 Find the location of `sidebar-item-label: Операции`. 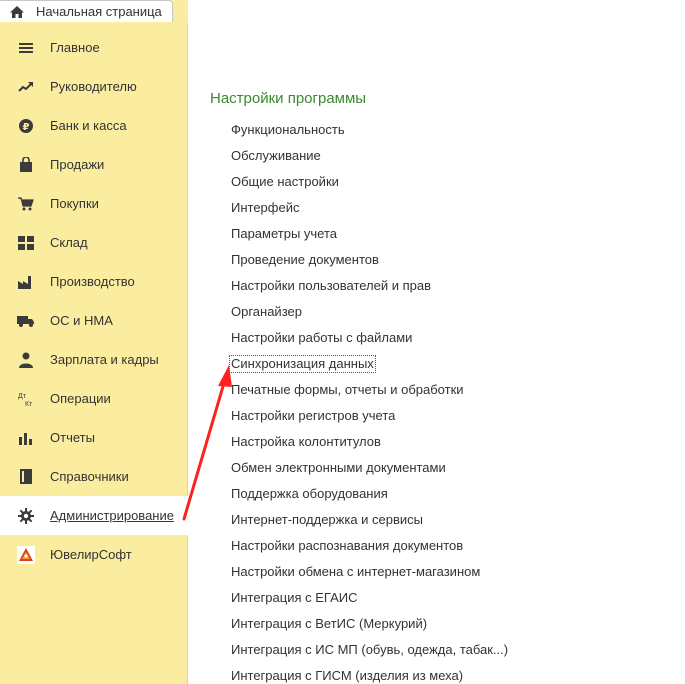

sidebar-item-label: Операции is located at coordinates (80, 398).